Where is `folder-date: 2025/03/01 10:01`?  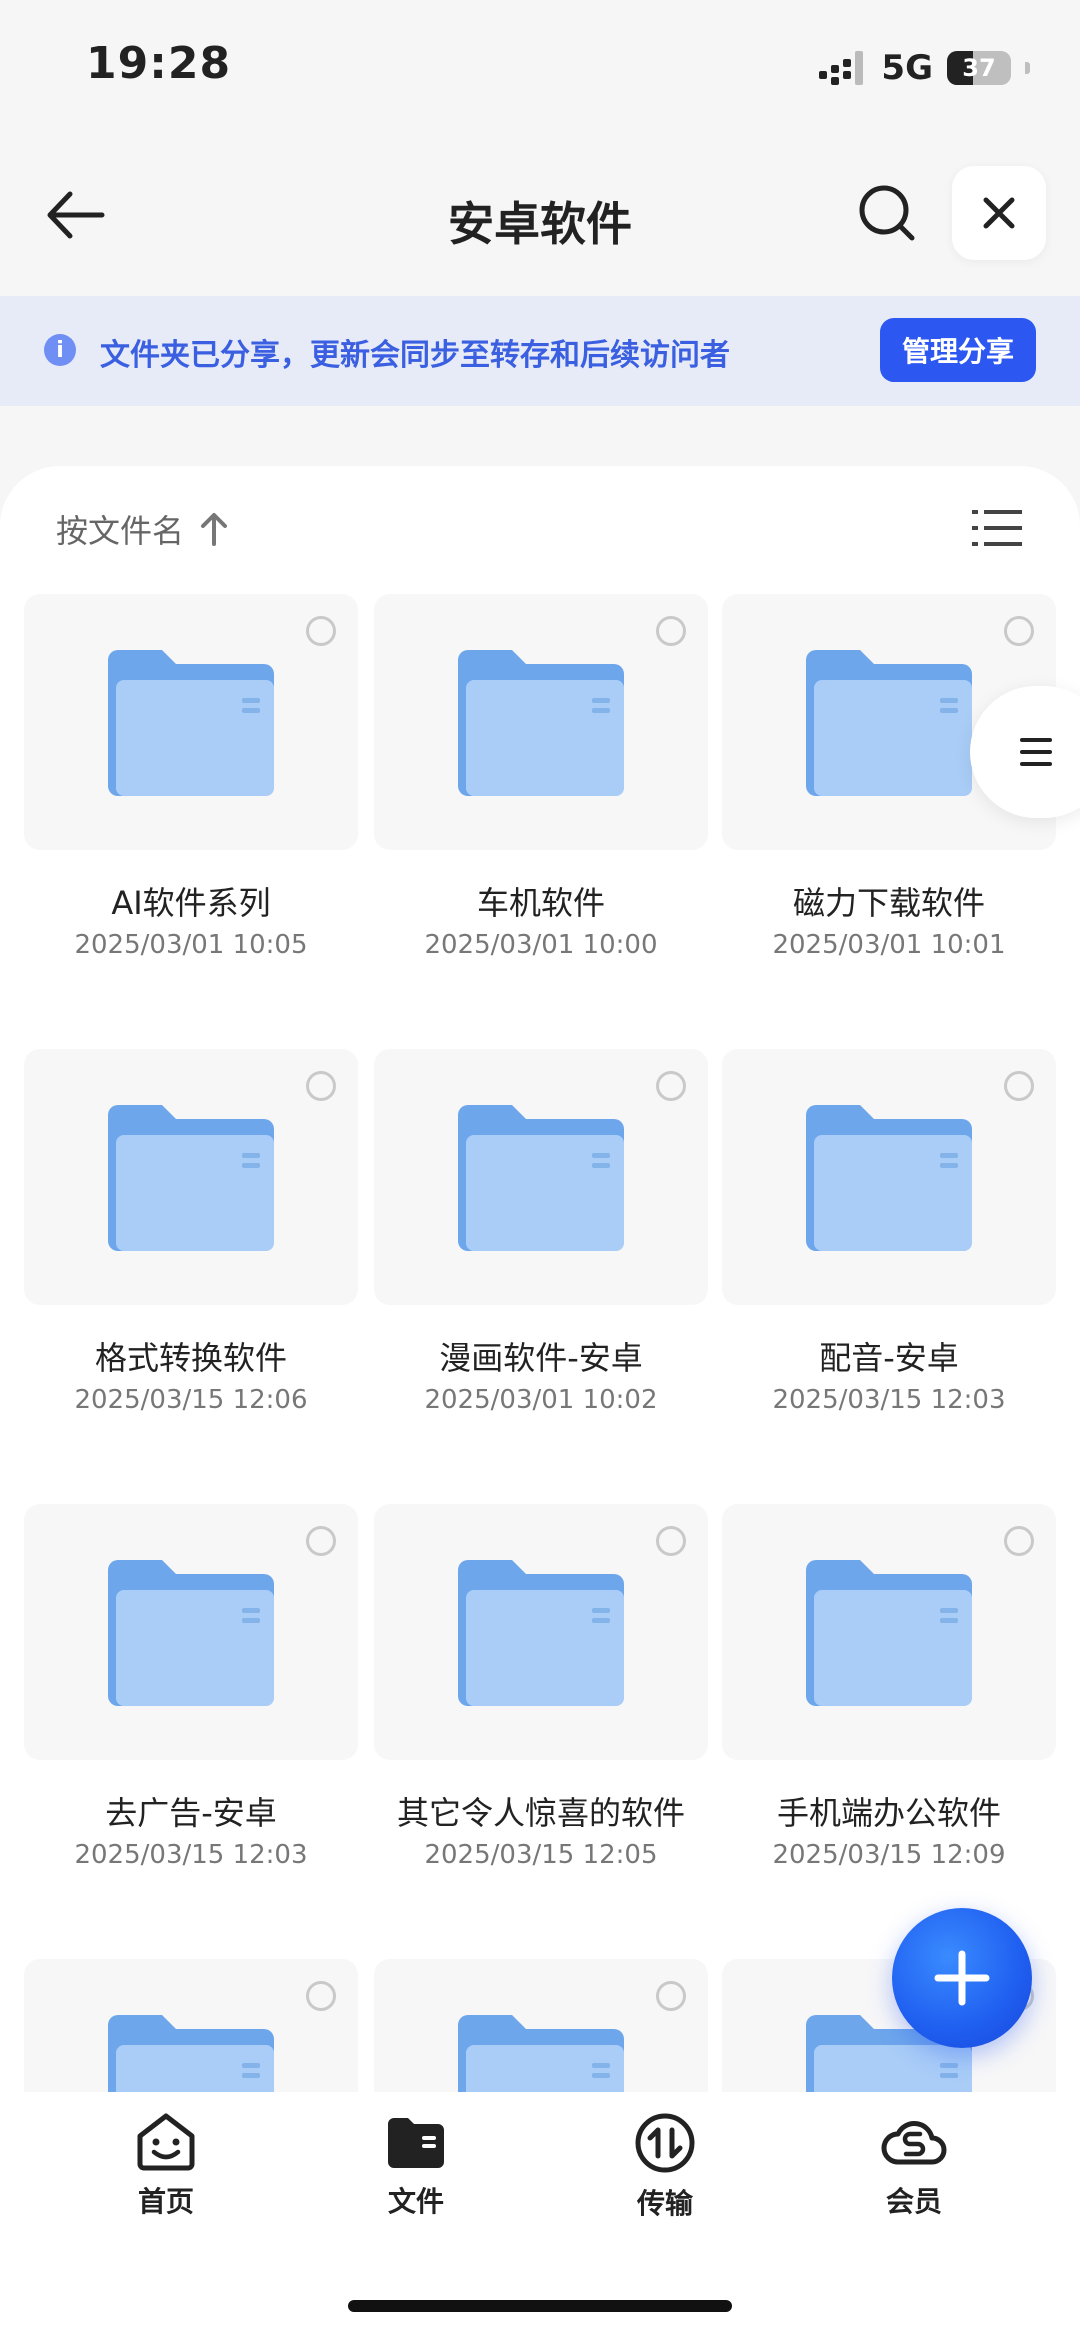 folder-date: 2025/03/01 10:01 is located at coordinates (889, 945).